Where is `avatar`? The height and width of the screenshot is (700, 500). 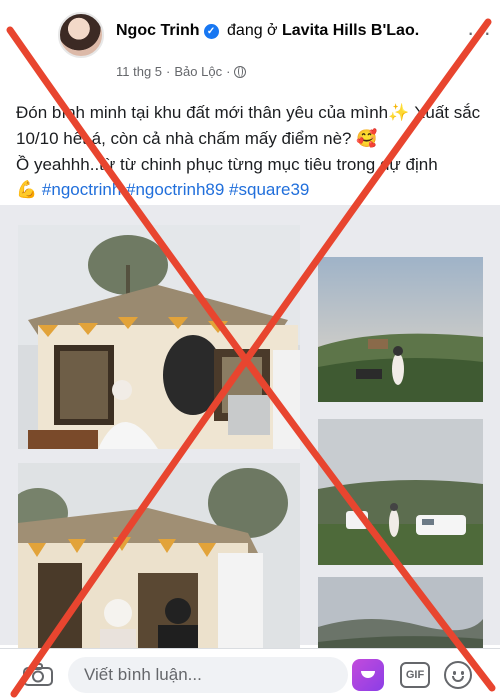 avatar is located at coordinates (81, 35).